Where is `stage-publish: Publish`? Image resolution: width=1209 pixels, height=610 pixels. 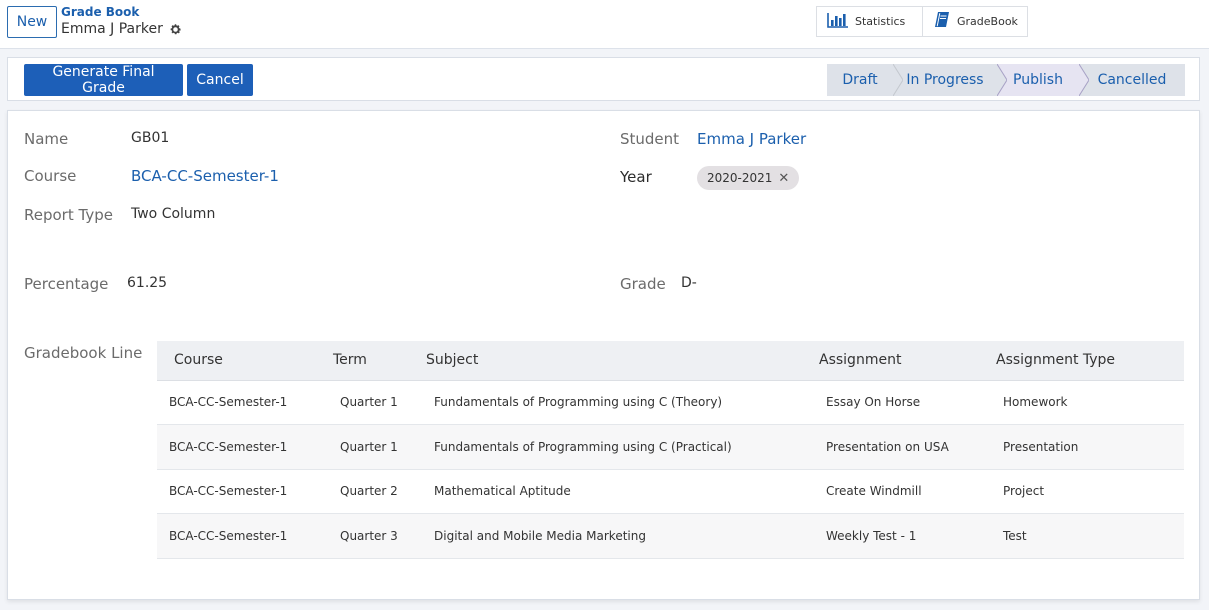
stage-publish: Publish is located at coordinates (1043, 80).